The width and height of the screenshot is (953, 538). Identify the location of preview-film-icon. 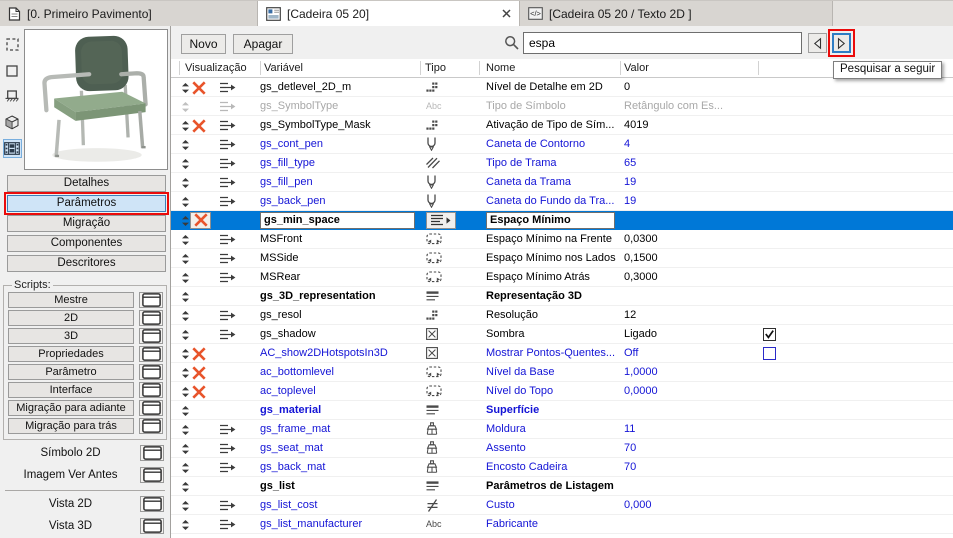
(12, 148).